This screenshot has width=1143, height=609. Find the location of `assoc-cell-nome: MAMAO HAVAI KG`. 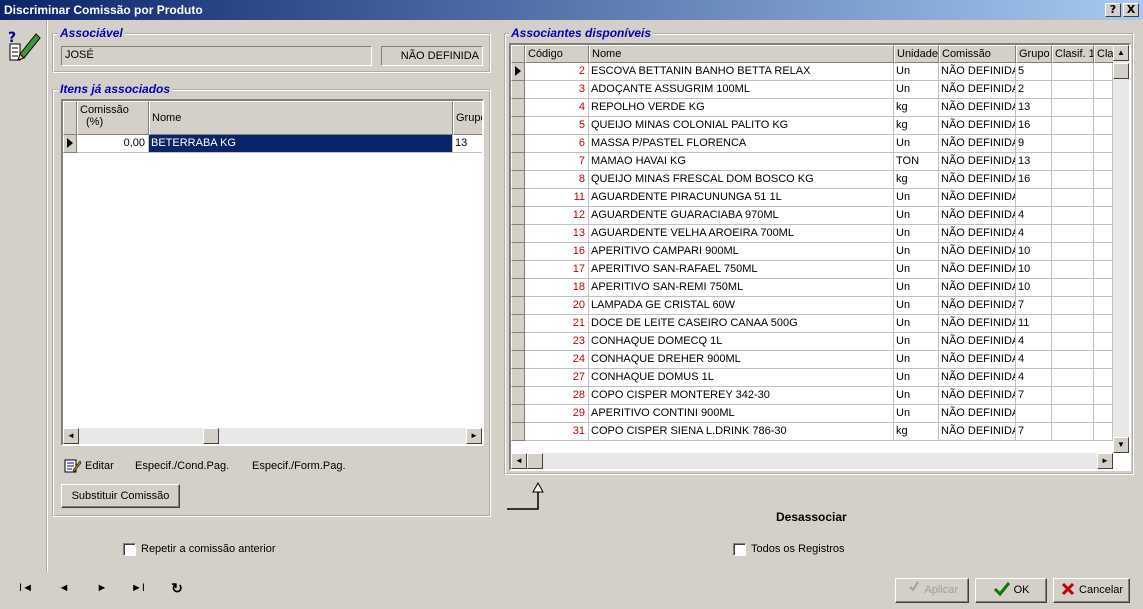

assoc-cell-nome: MAMAO HAVAI KG is located at coordinates (741, 162).